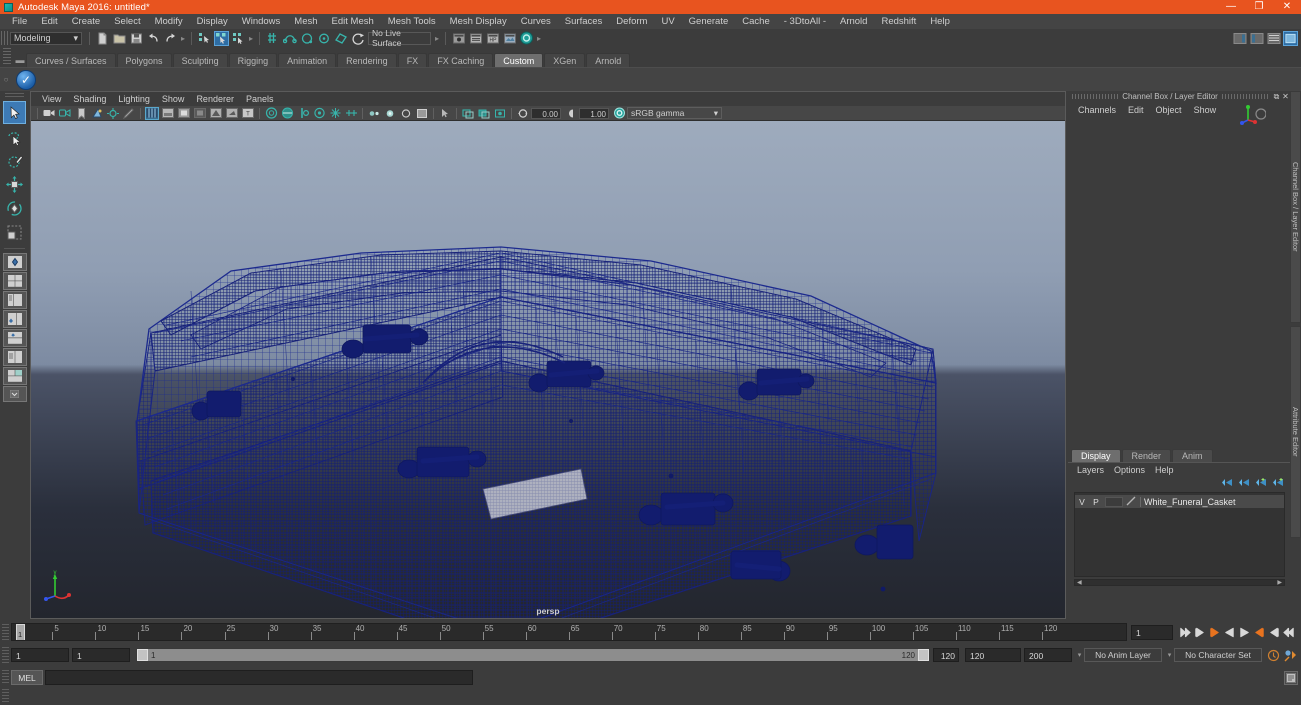 The height and width of the screenshot is (705, 1301). Describe the element at coordinates (1096, 455) in the screenshot. I see `layer-editor-tab-display: Display` at that location.